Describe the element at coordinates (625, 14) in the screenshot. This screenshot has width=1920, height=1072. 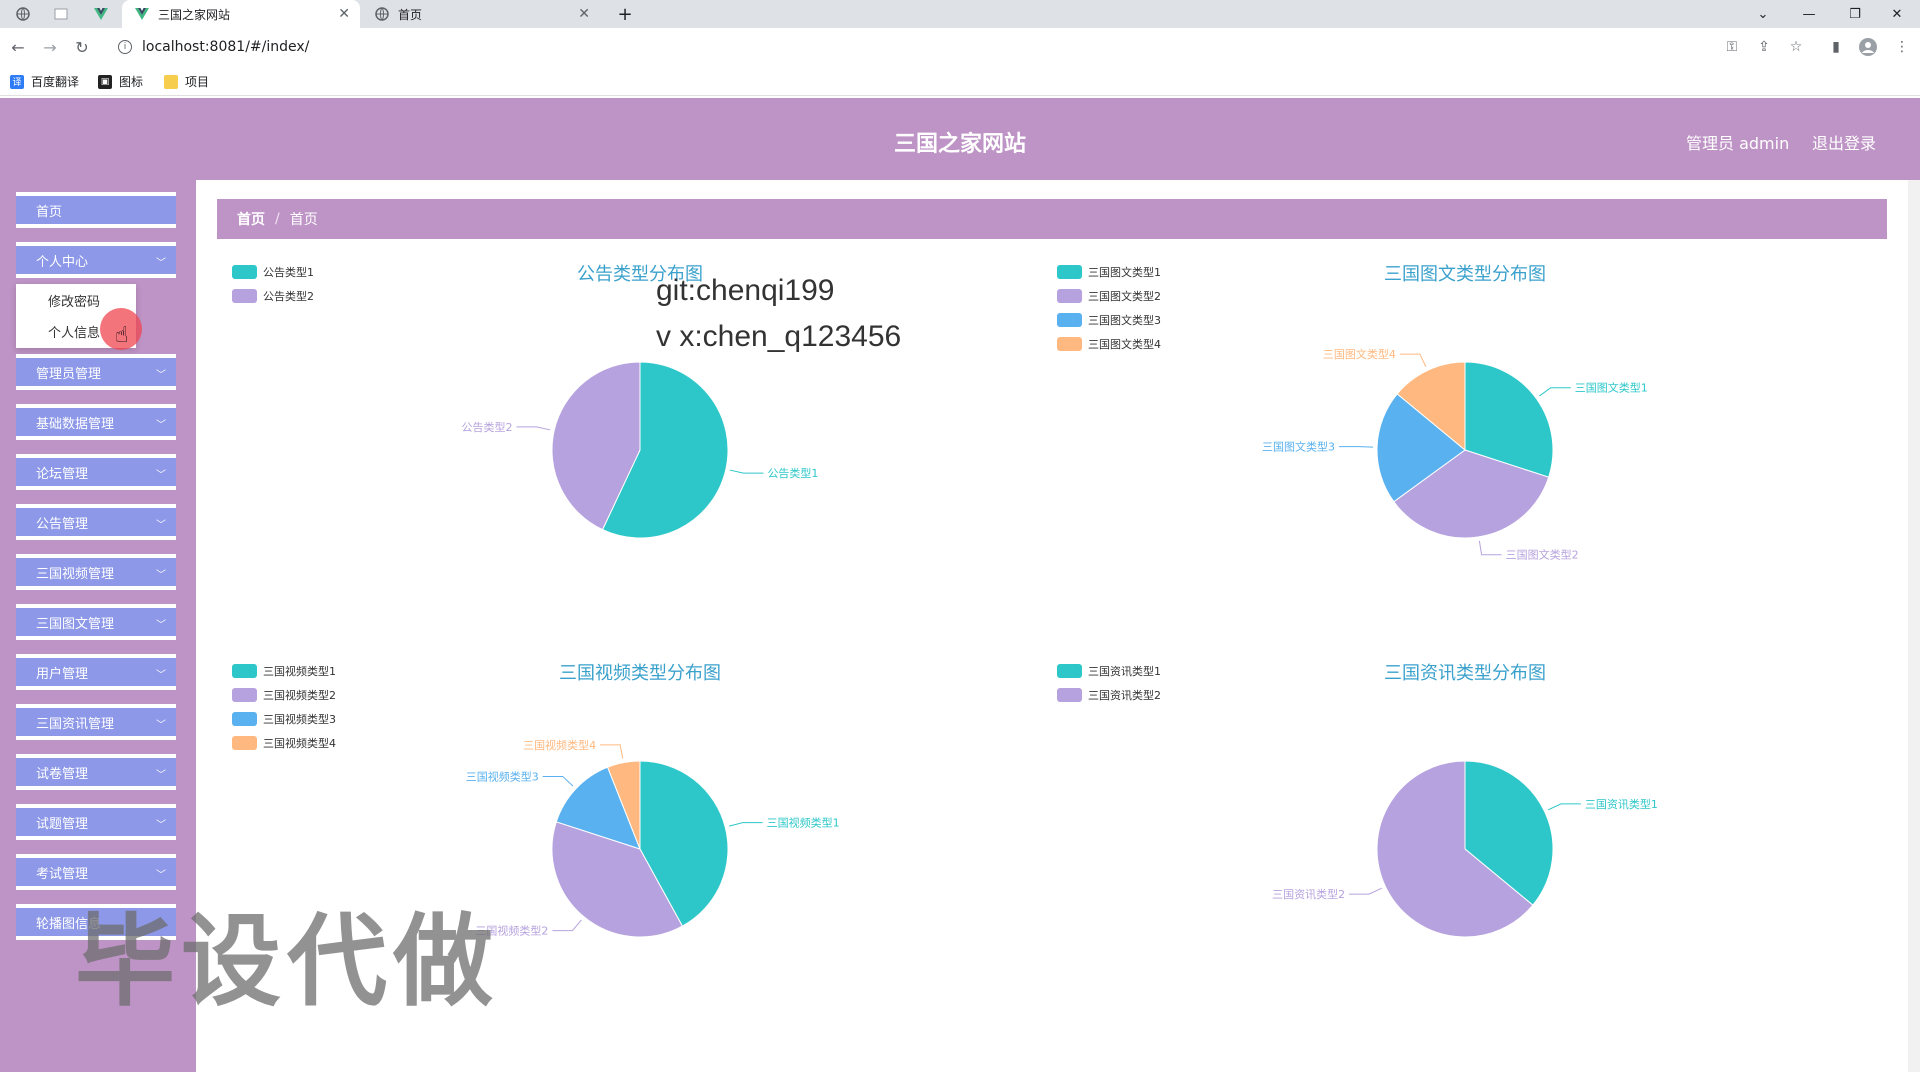
I see `new-tab-icon: +` at that location.